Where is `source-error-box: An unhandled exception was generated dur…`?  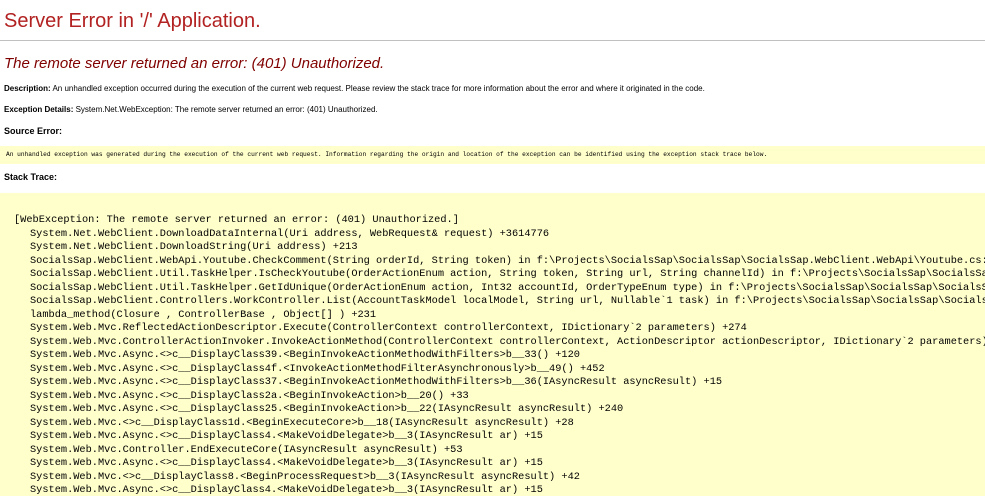
source-error-box: An unhandled exception was generated dur… is located at coordinates (492, 155).